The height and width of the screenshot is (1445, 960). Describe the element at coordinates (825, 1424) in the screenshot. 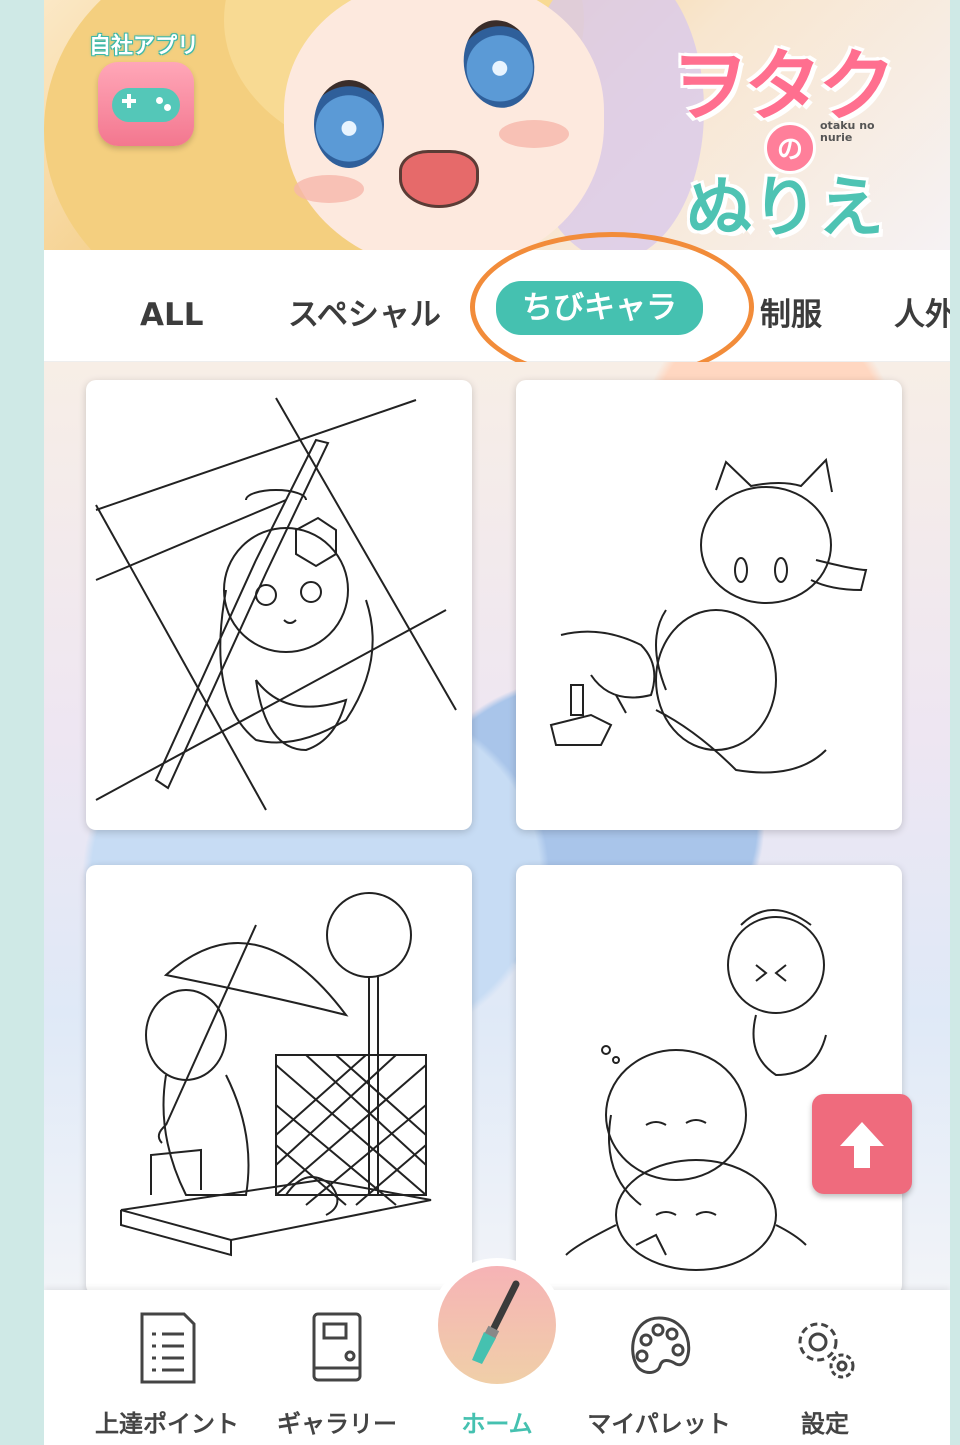

I see `nav-settings-label: 設定` at that location.